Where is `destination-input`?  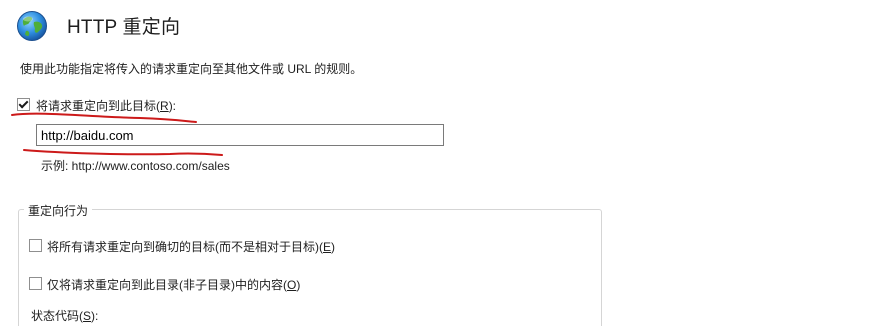 destination-input is located at coordinates (240, 135).